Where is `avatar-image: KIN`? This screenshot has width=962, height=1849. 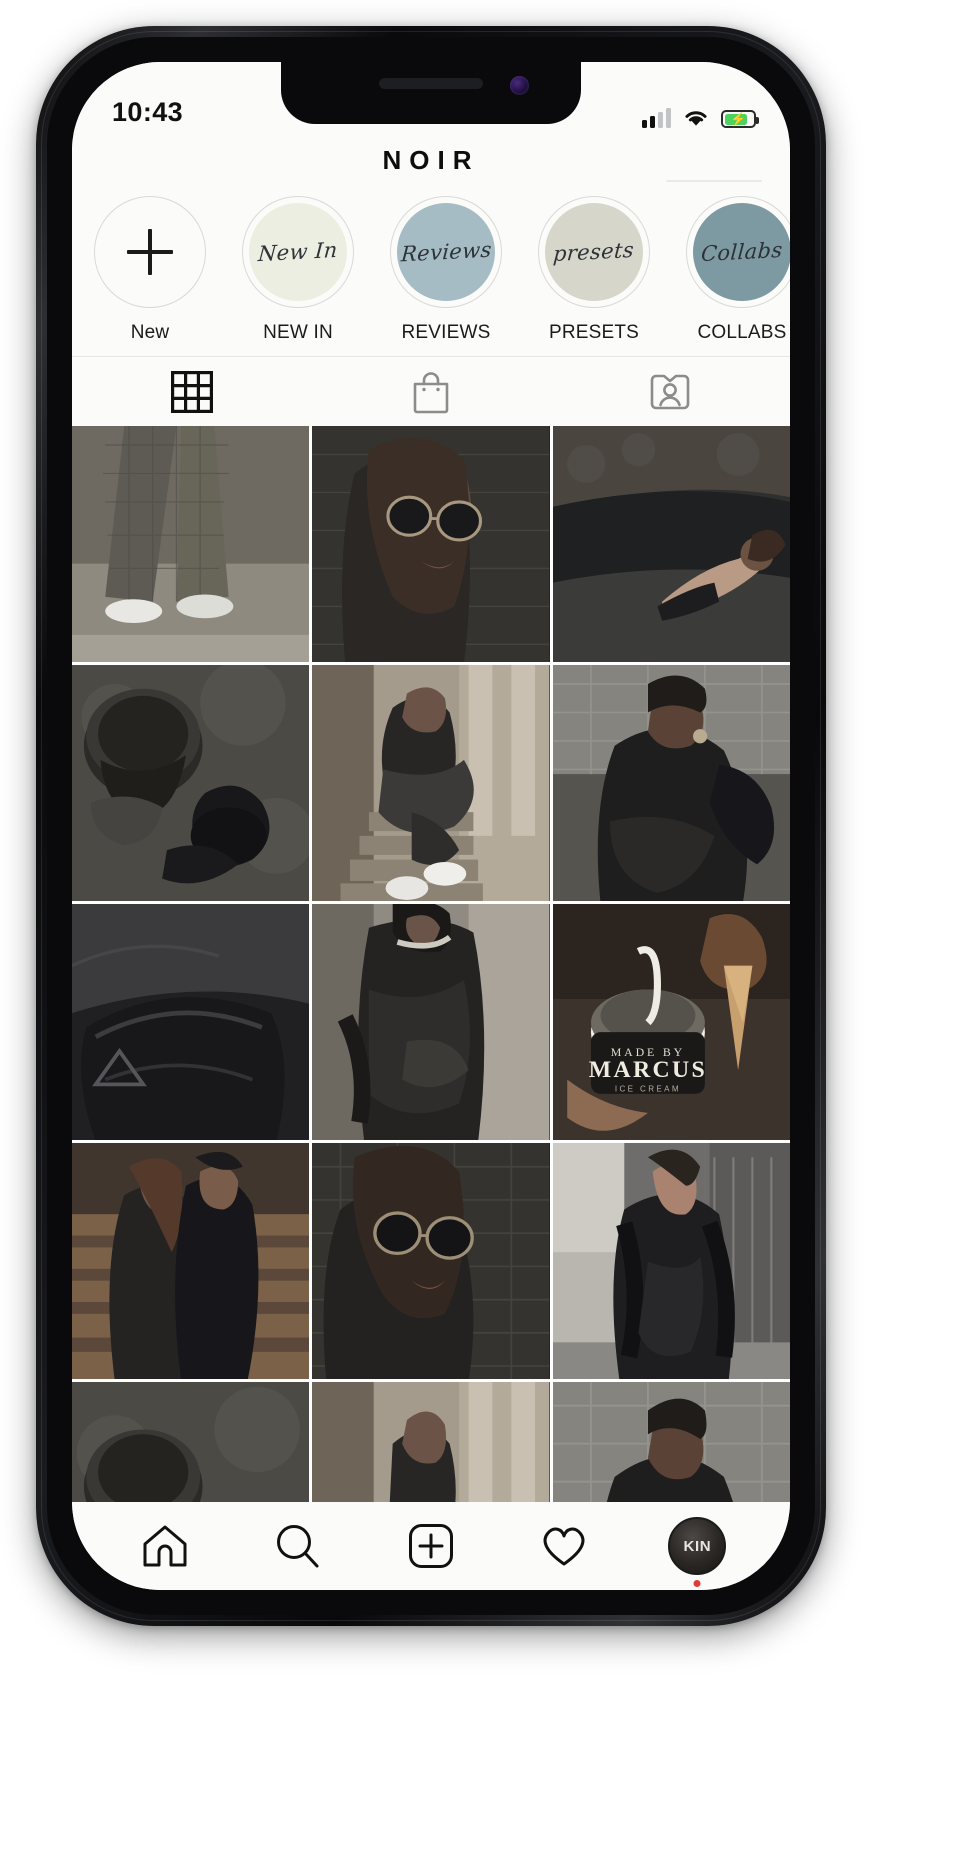
avatar-image: KIN is located at coordinates (697, 1546).